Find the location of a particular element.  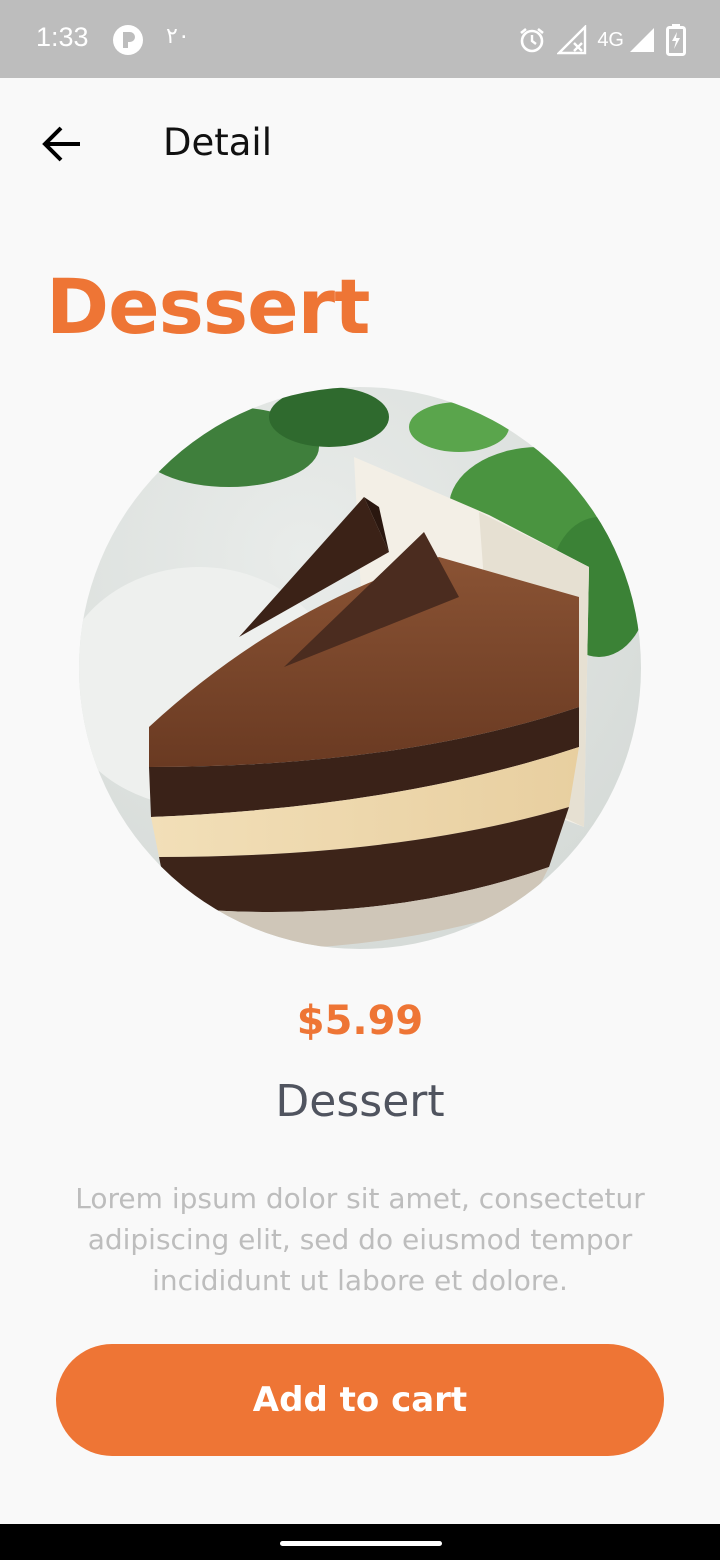

app-bar: Detail is located at coordinates (360, 143).